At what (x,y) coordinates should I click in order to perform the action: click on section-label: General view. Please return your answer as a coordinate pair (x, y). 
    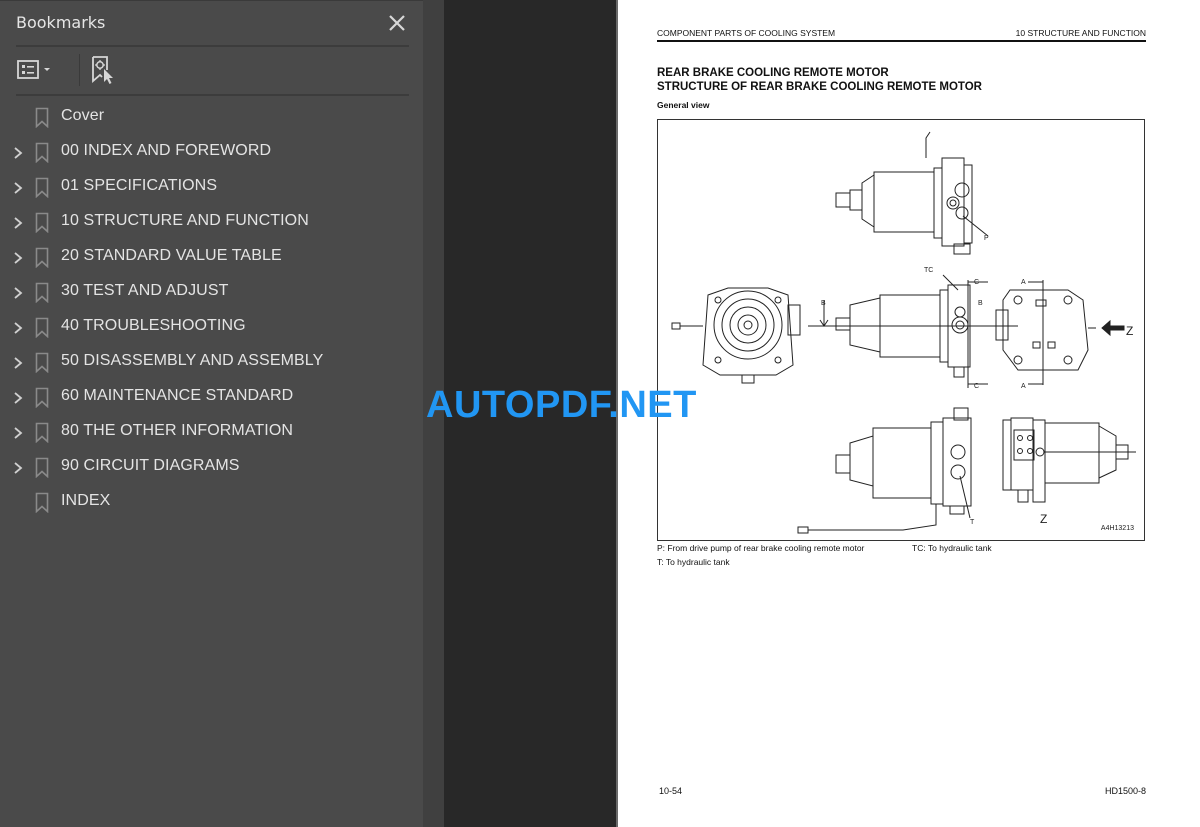
    Looking at the image, I should click on (683, 105).